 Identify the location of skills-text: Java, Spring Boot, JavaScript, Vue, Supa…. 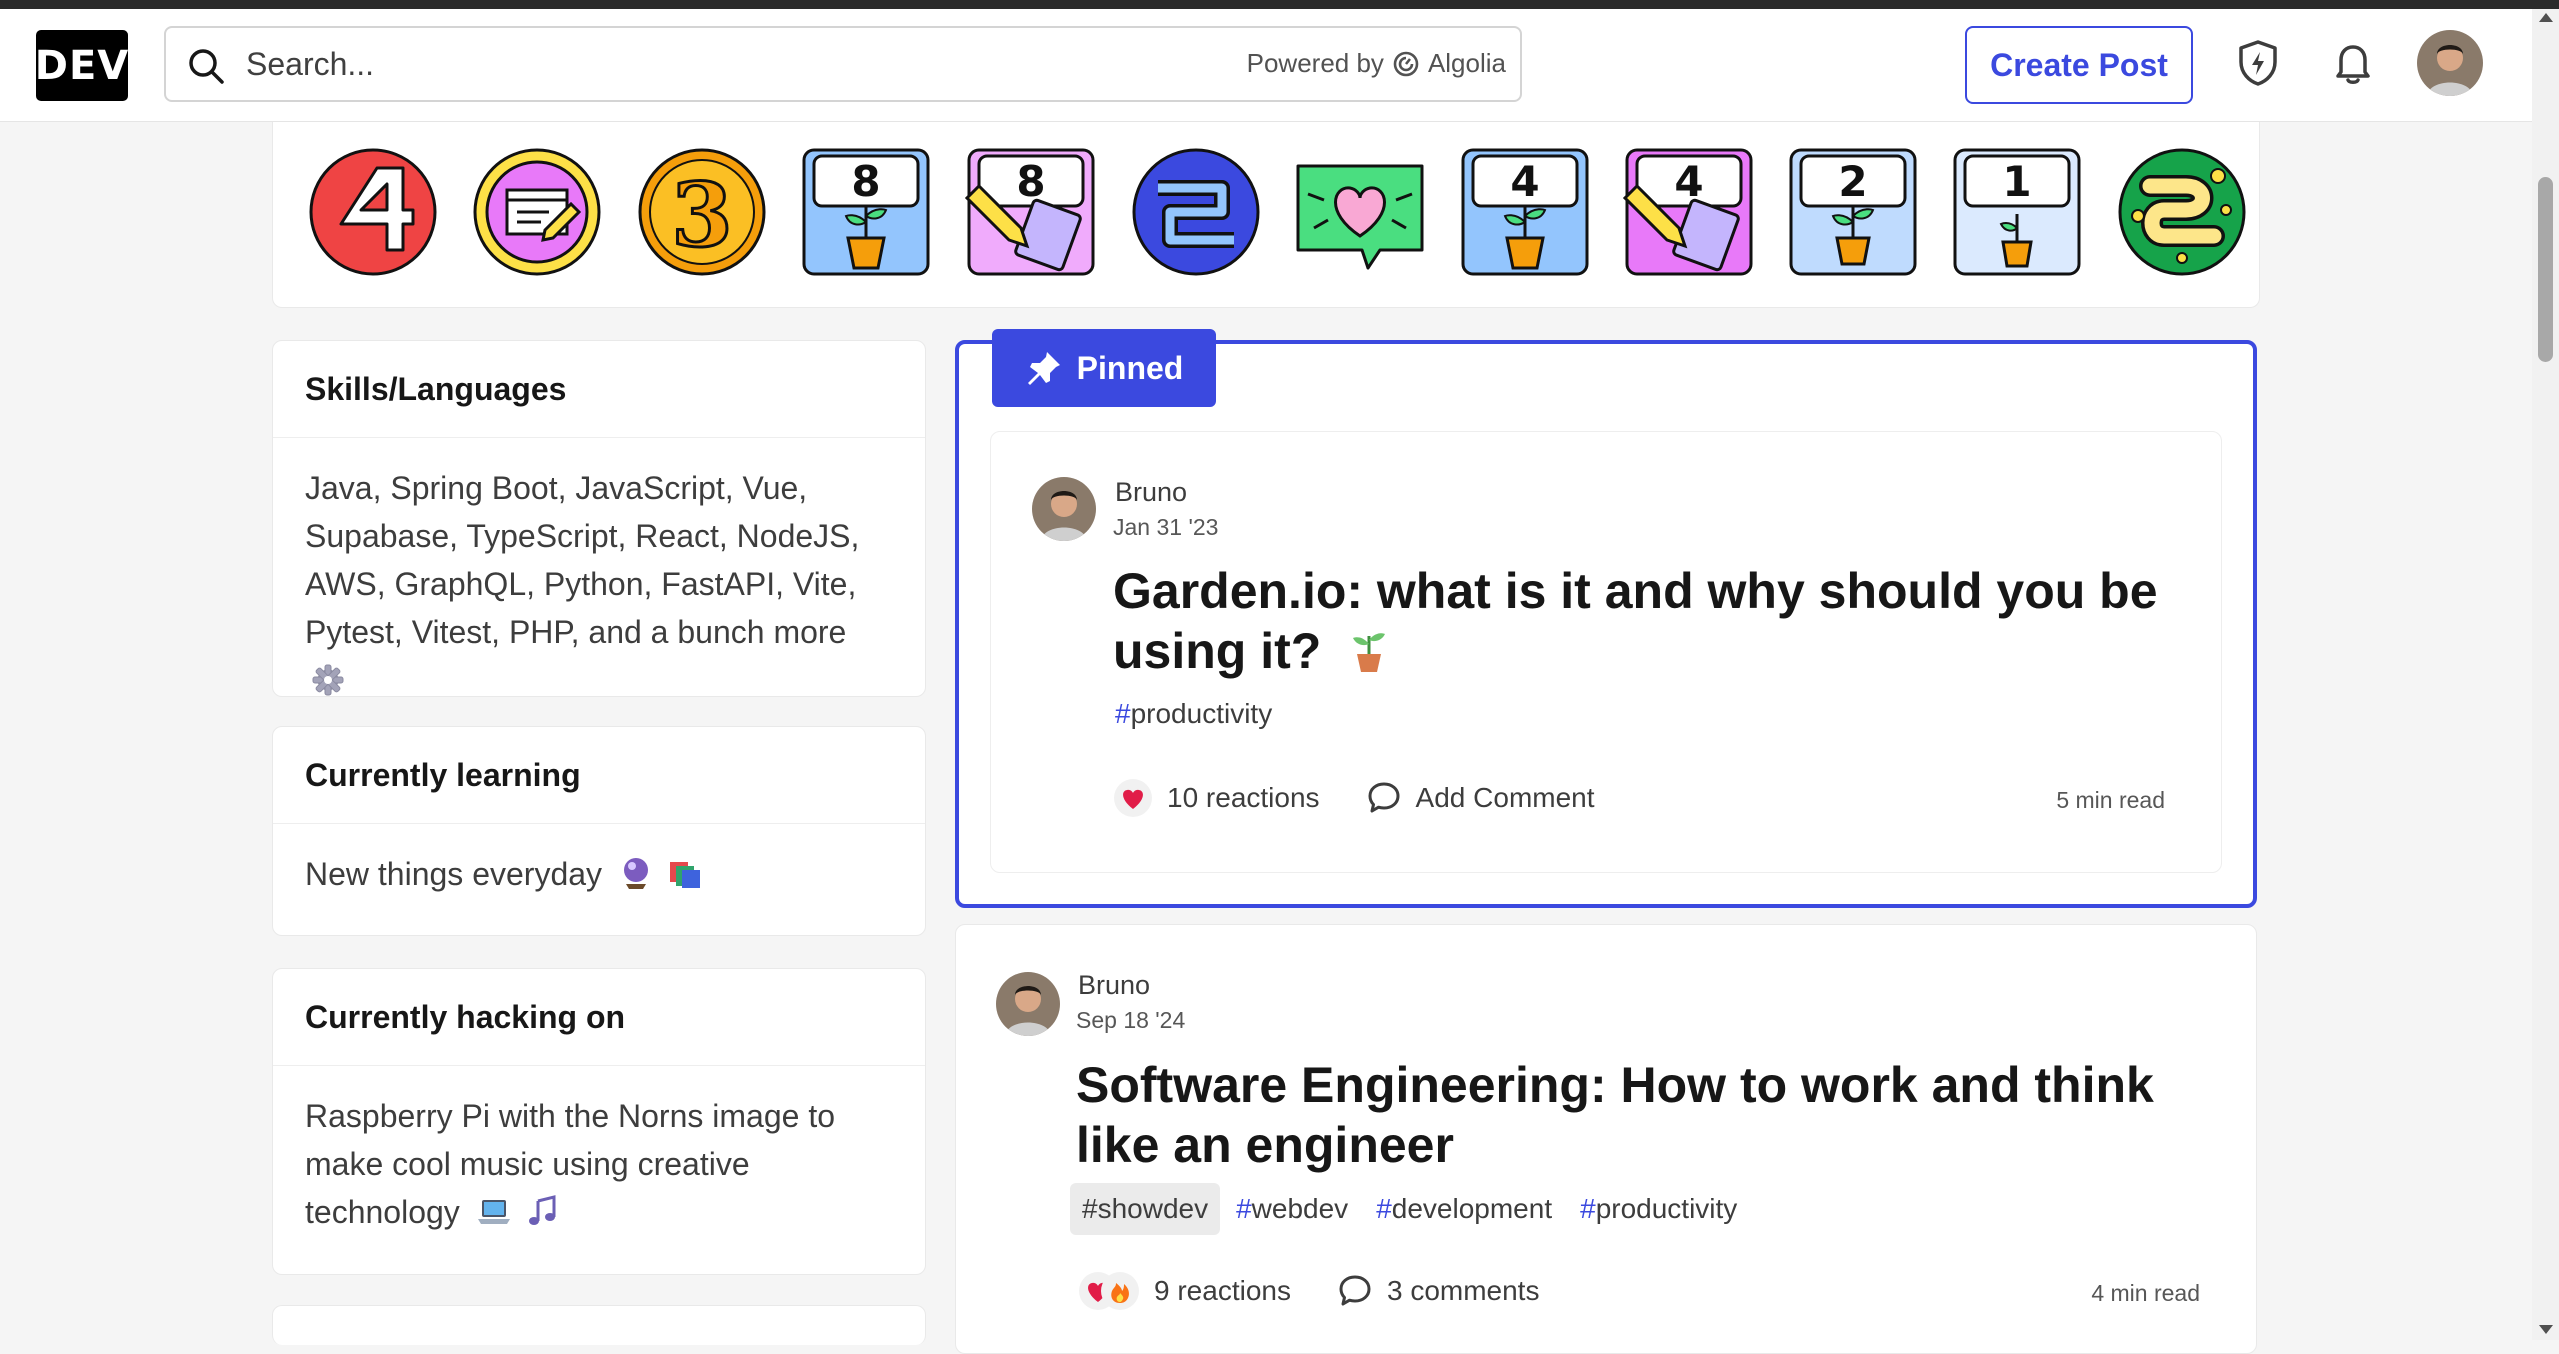
(582, 560).